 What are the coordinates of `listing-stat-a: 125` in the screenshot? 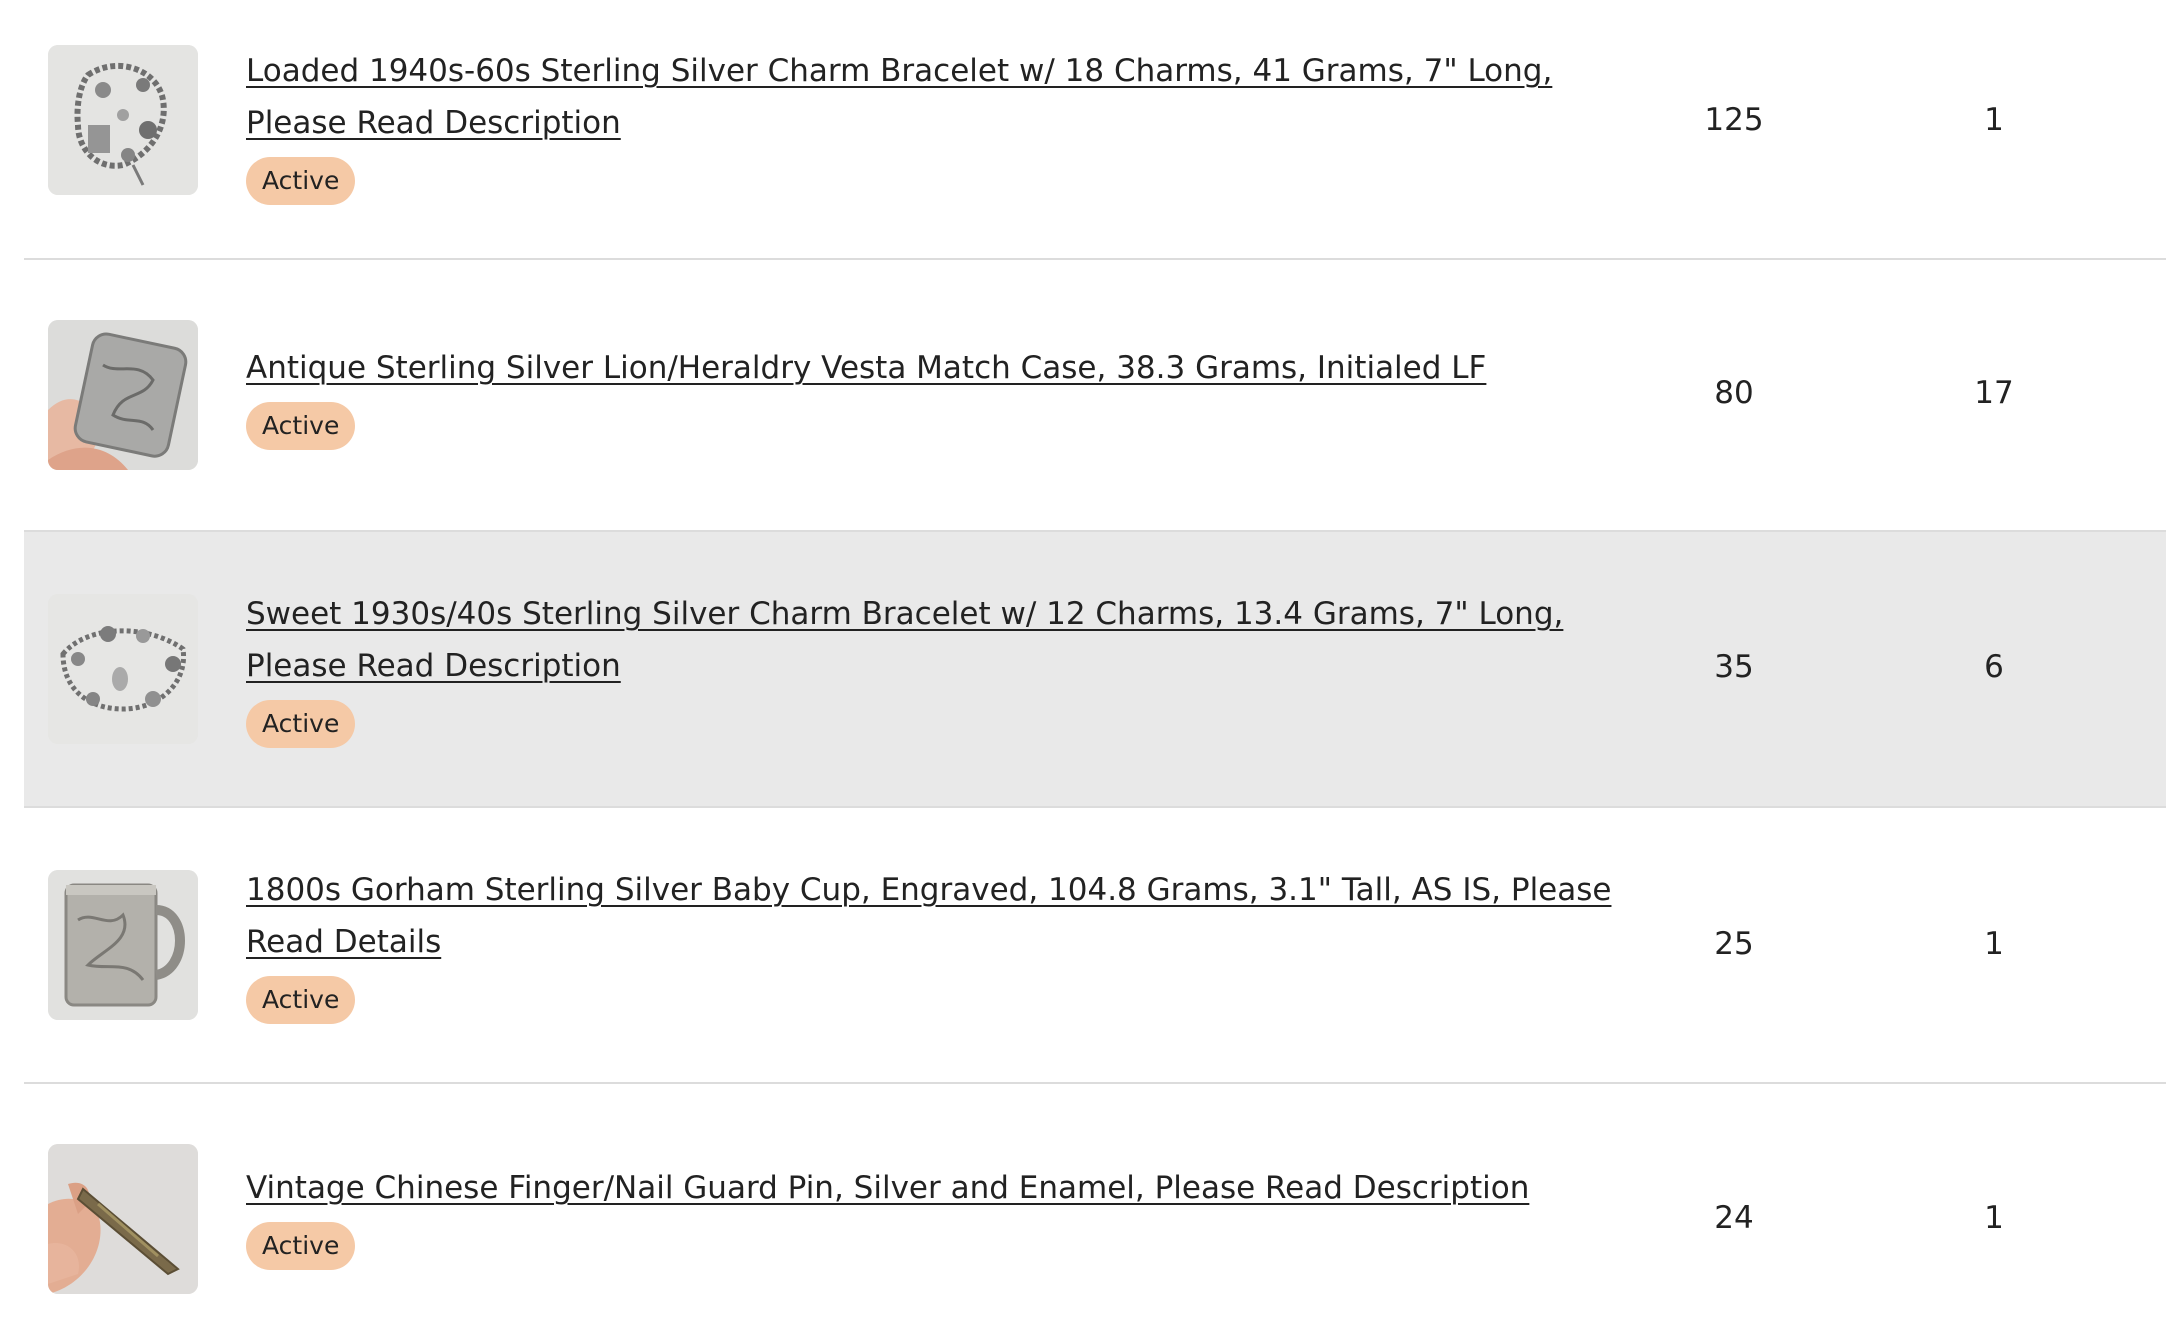 It's located at (1734, 120).